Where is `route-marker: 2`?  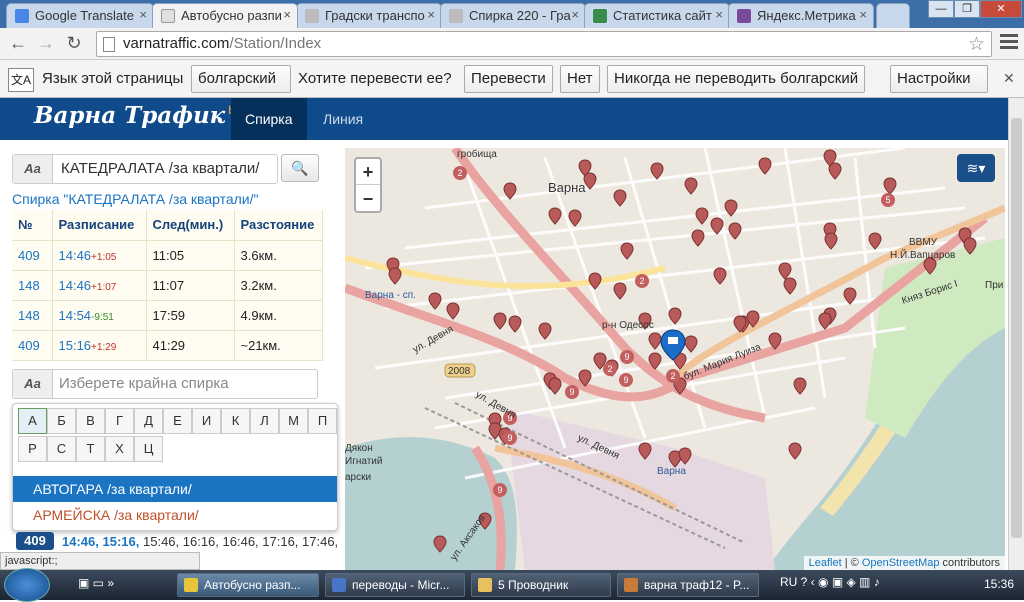
route-marker: 2 is located at coordinates (609, 369).